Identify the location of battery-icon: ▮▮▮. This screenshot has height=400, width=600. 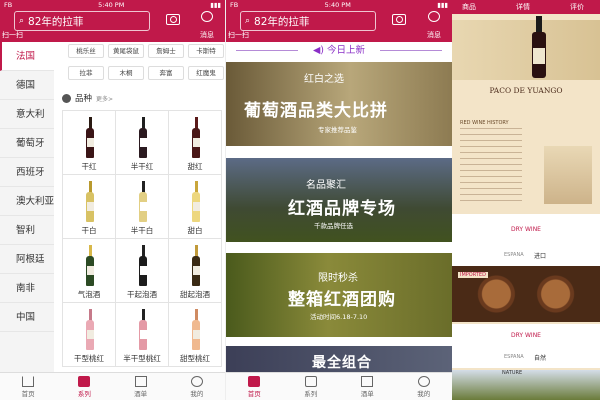
(442, 5).